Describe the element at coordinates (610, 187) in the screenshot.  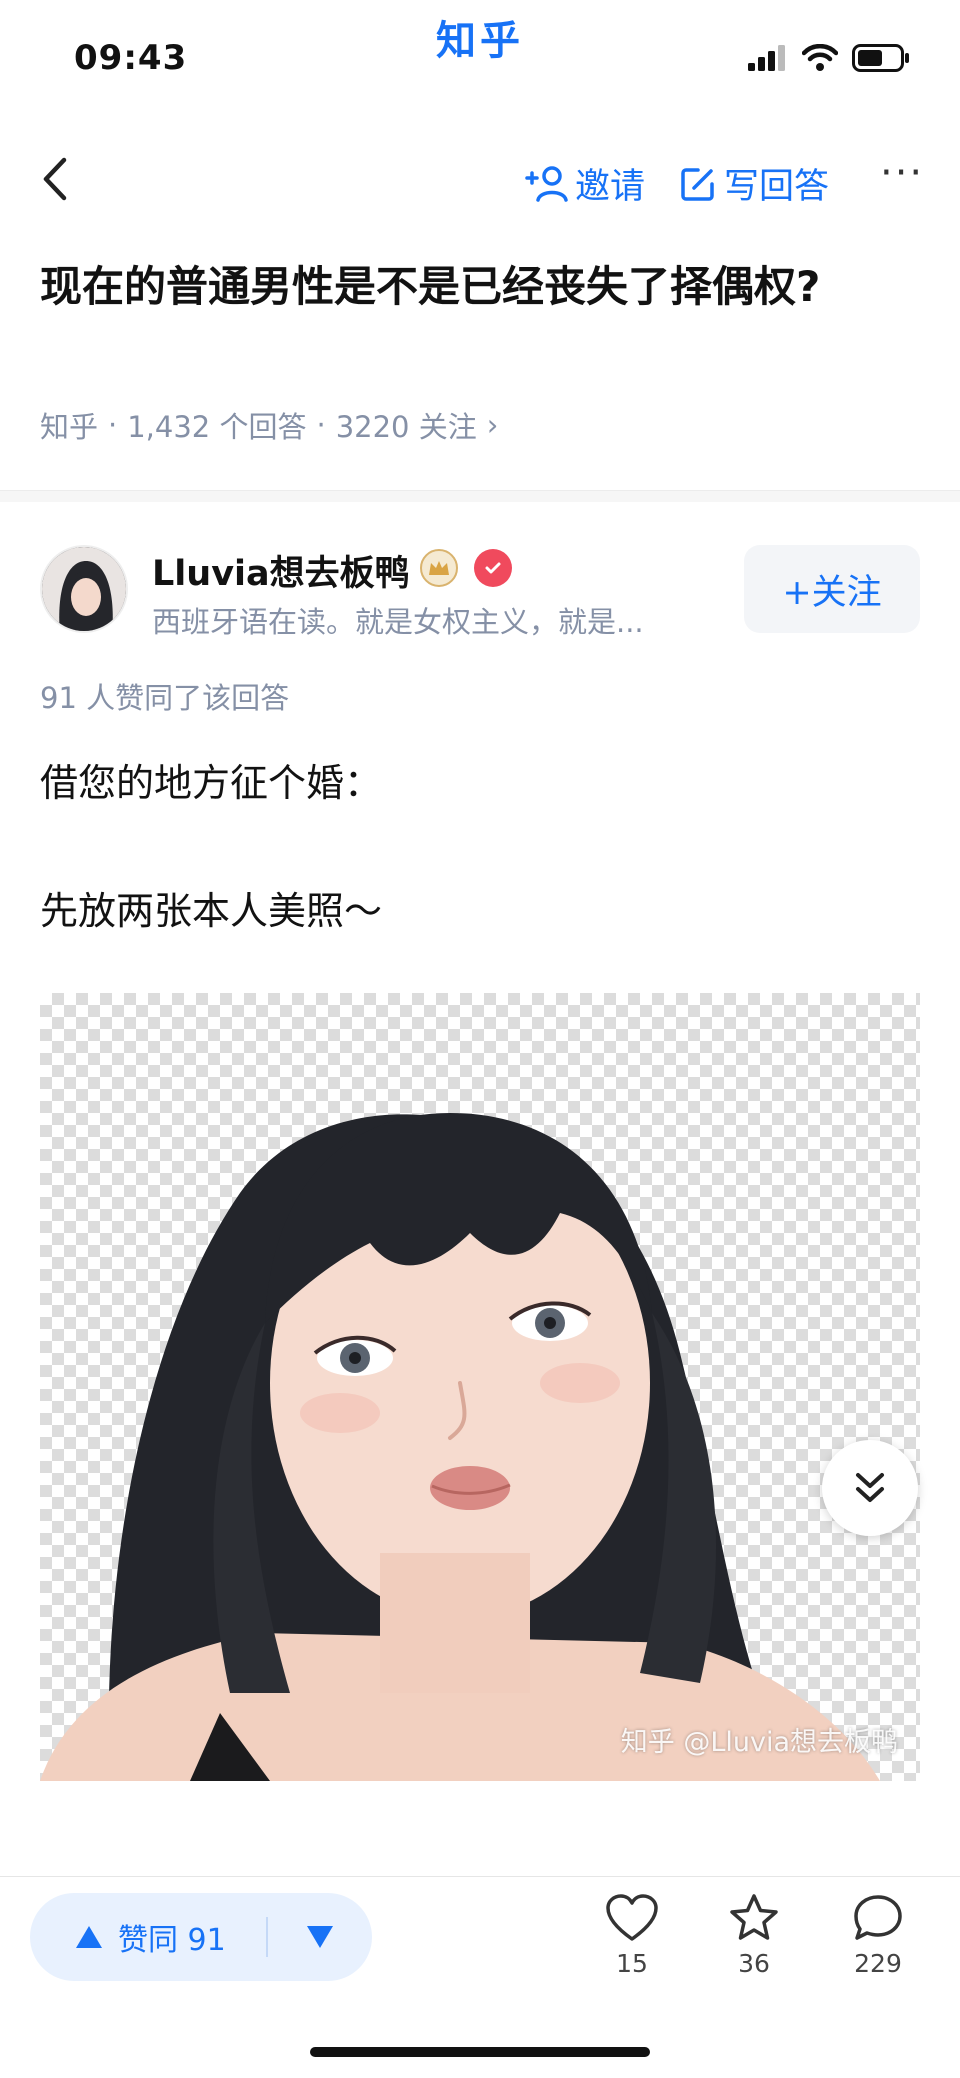
I see `invite-label: 邀请` at that location.